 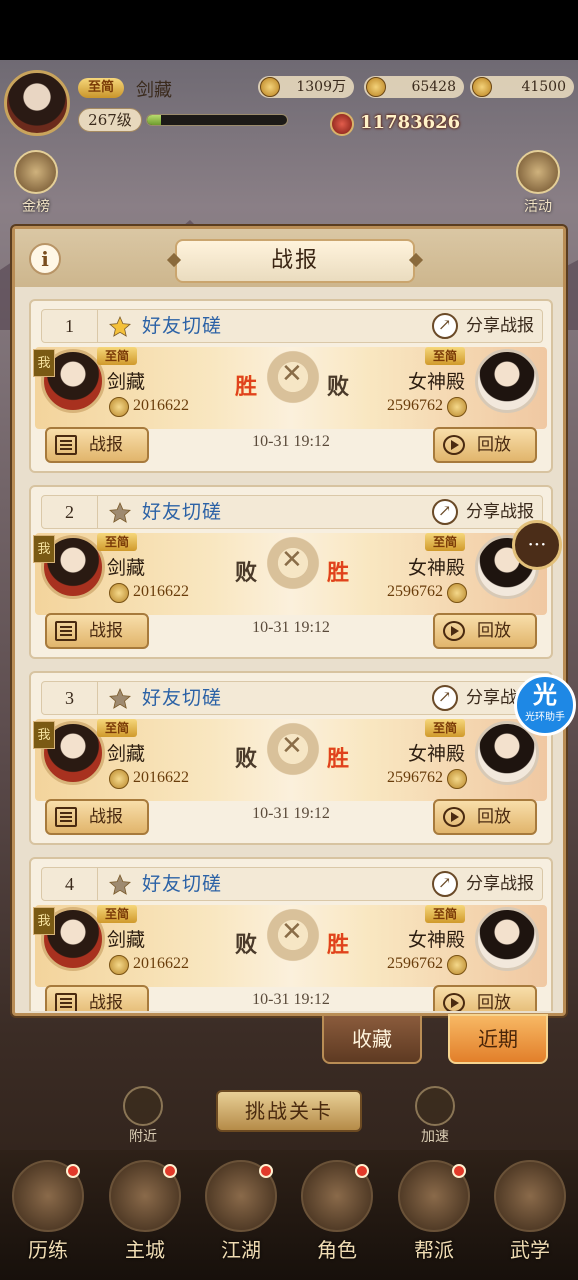 I want to click on coins-value: 1309万, so click(x=321, y=87).